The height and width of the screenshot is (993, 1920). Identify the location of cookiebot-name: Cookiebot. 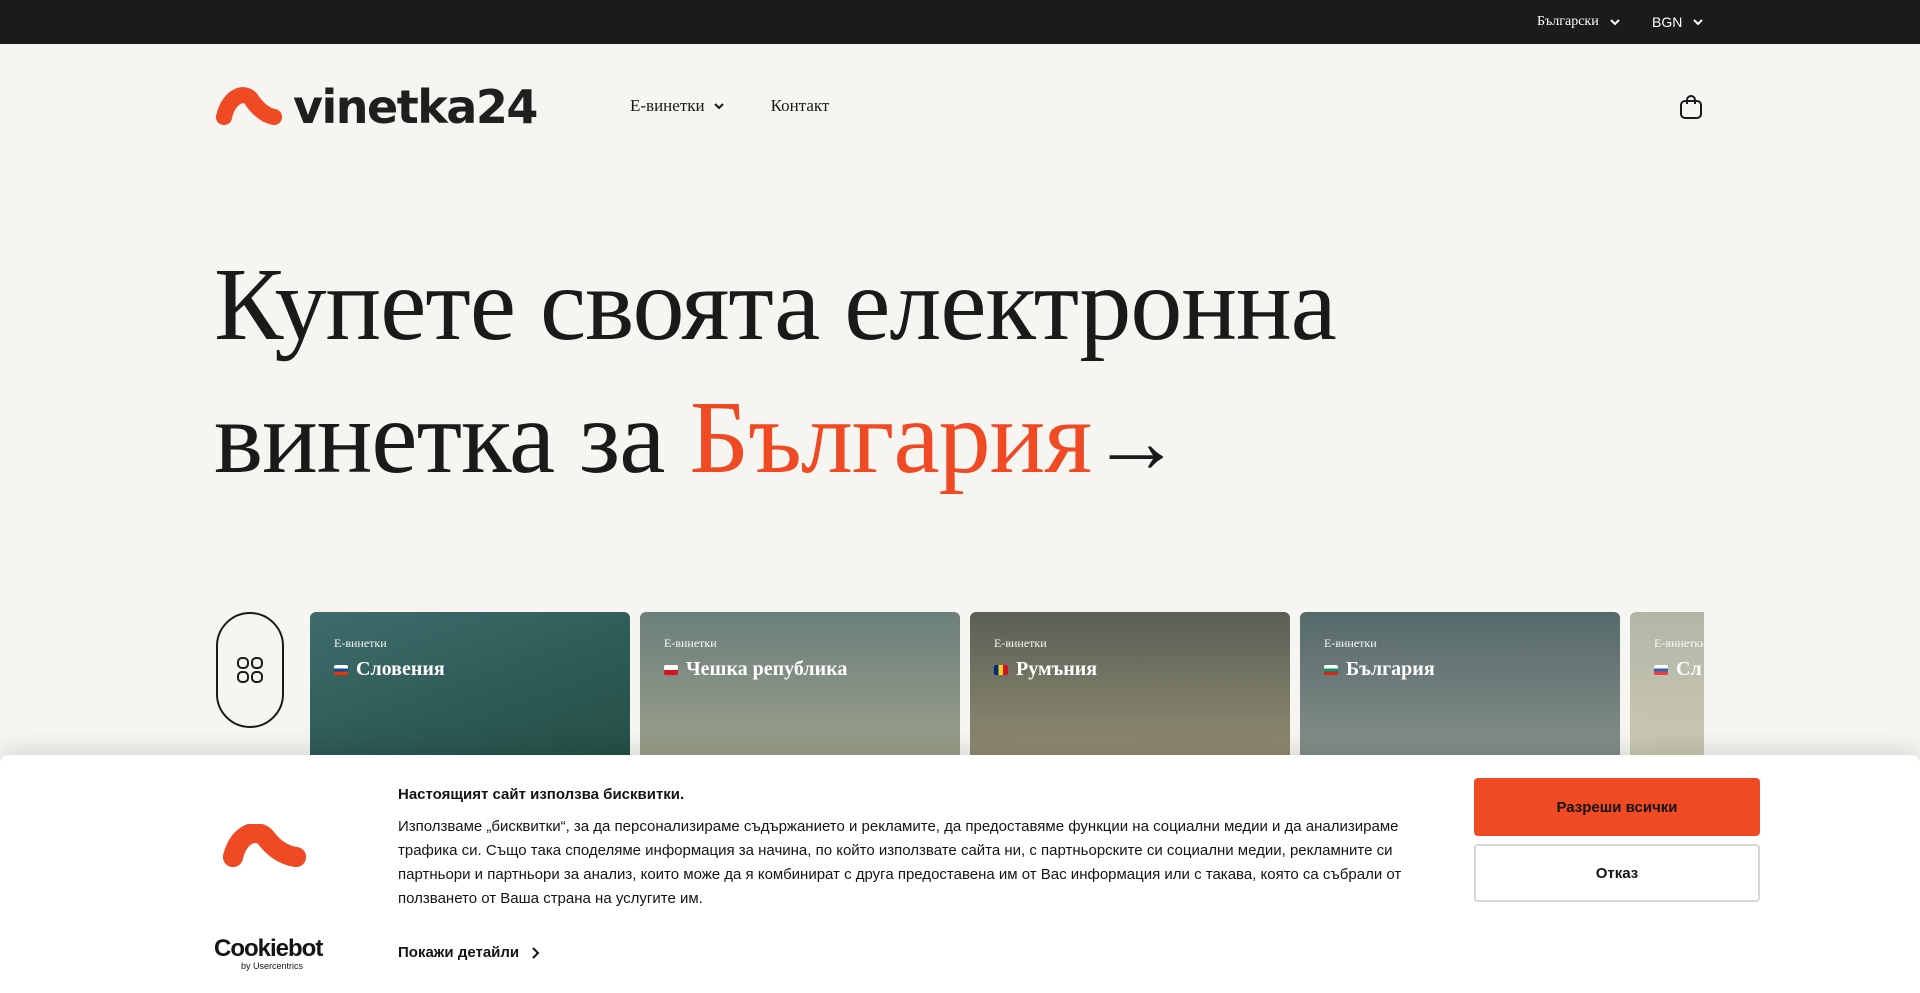
(268, 948).